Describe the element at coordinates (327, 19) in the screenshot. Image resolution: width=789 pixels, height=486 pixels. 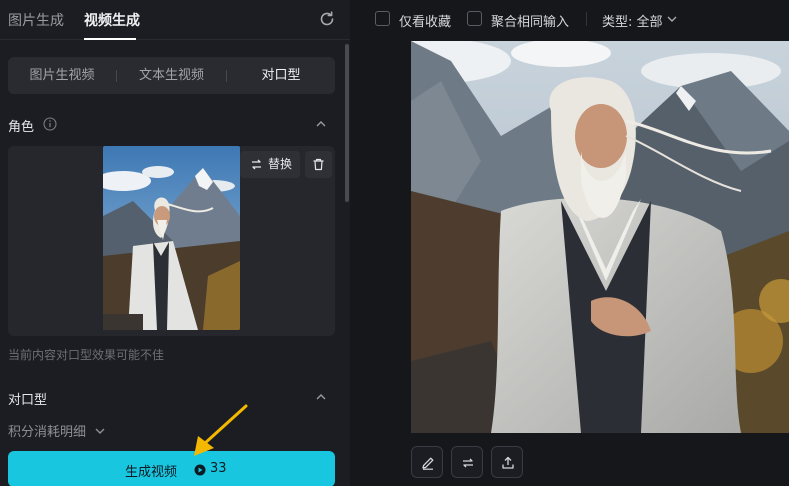
I see `refresh-icon` at that location.